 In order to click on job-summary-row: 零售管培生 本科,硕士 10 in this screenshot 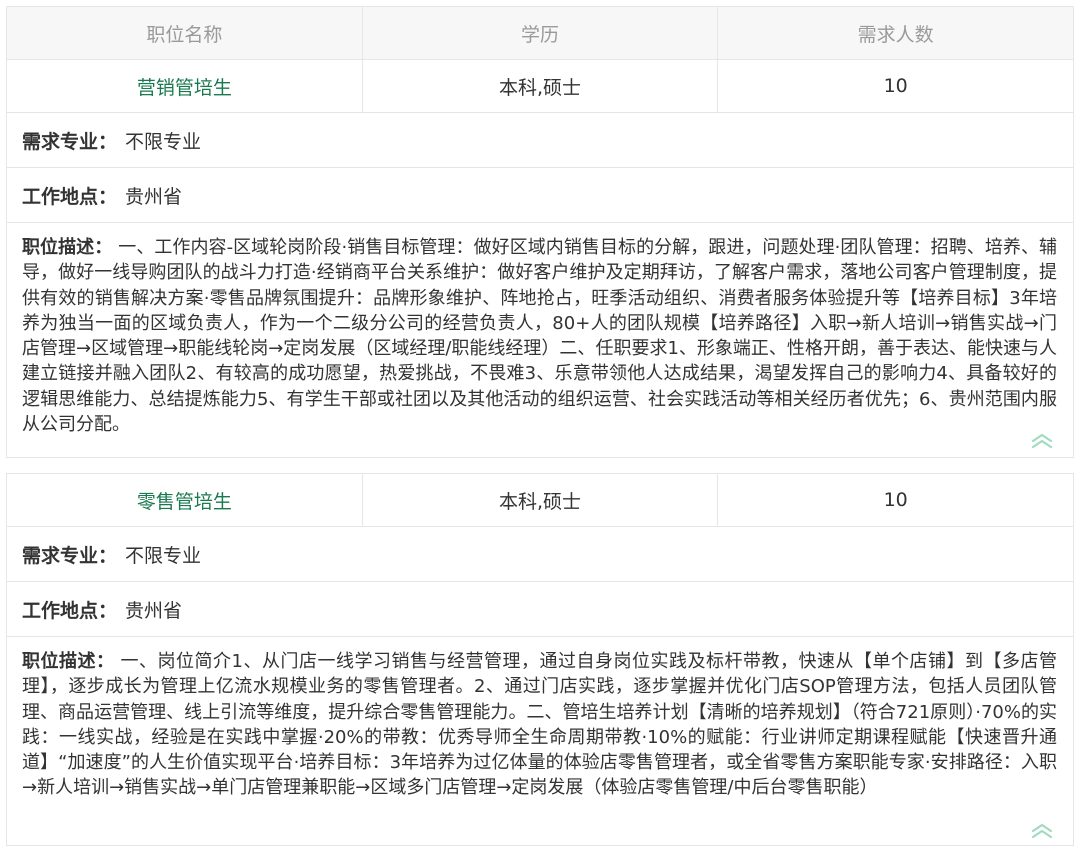, I will do `click(540, 500)`.